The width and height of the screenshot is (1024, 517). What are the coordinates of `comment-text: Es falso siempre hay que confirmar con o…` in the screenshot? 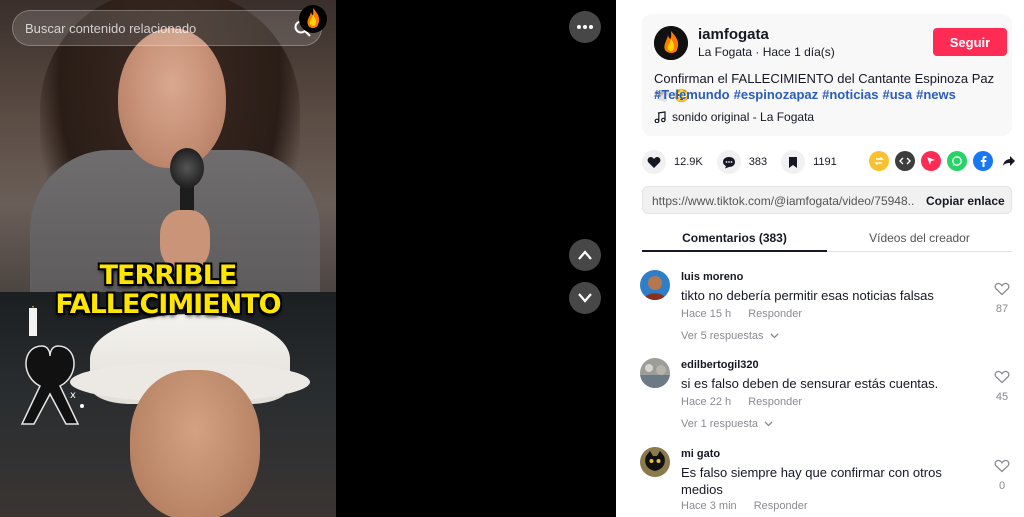 It's located at (811, 481).